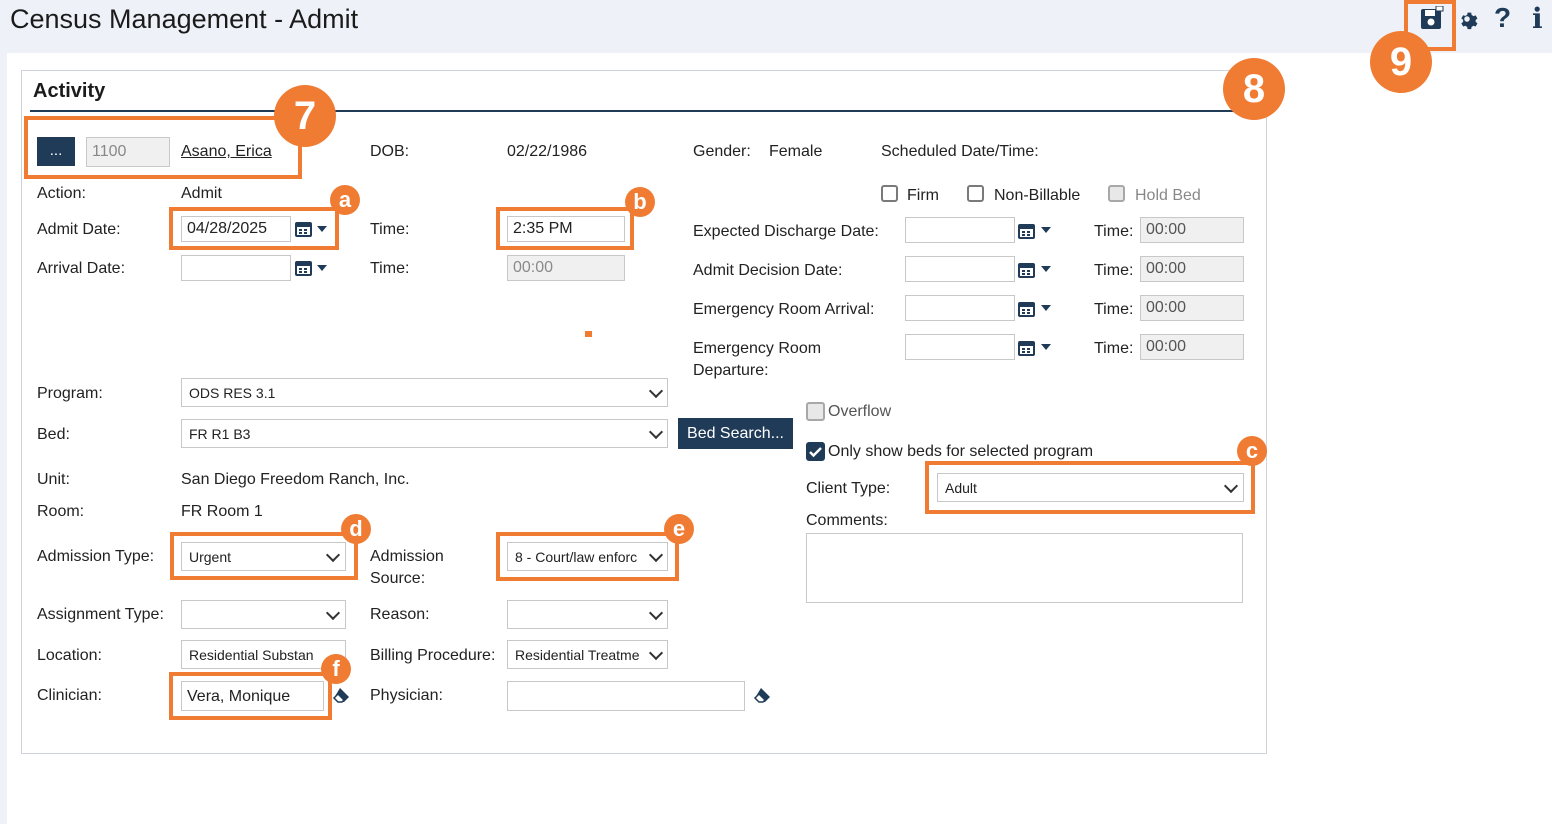 The height and width of the screenshot is (824, 1552). Describe the element at coordinates (1037, 195) in the screenshot. I see `non-billable-label: Non-Billable` at that location.